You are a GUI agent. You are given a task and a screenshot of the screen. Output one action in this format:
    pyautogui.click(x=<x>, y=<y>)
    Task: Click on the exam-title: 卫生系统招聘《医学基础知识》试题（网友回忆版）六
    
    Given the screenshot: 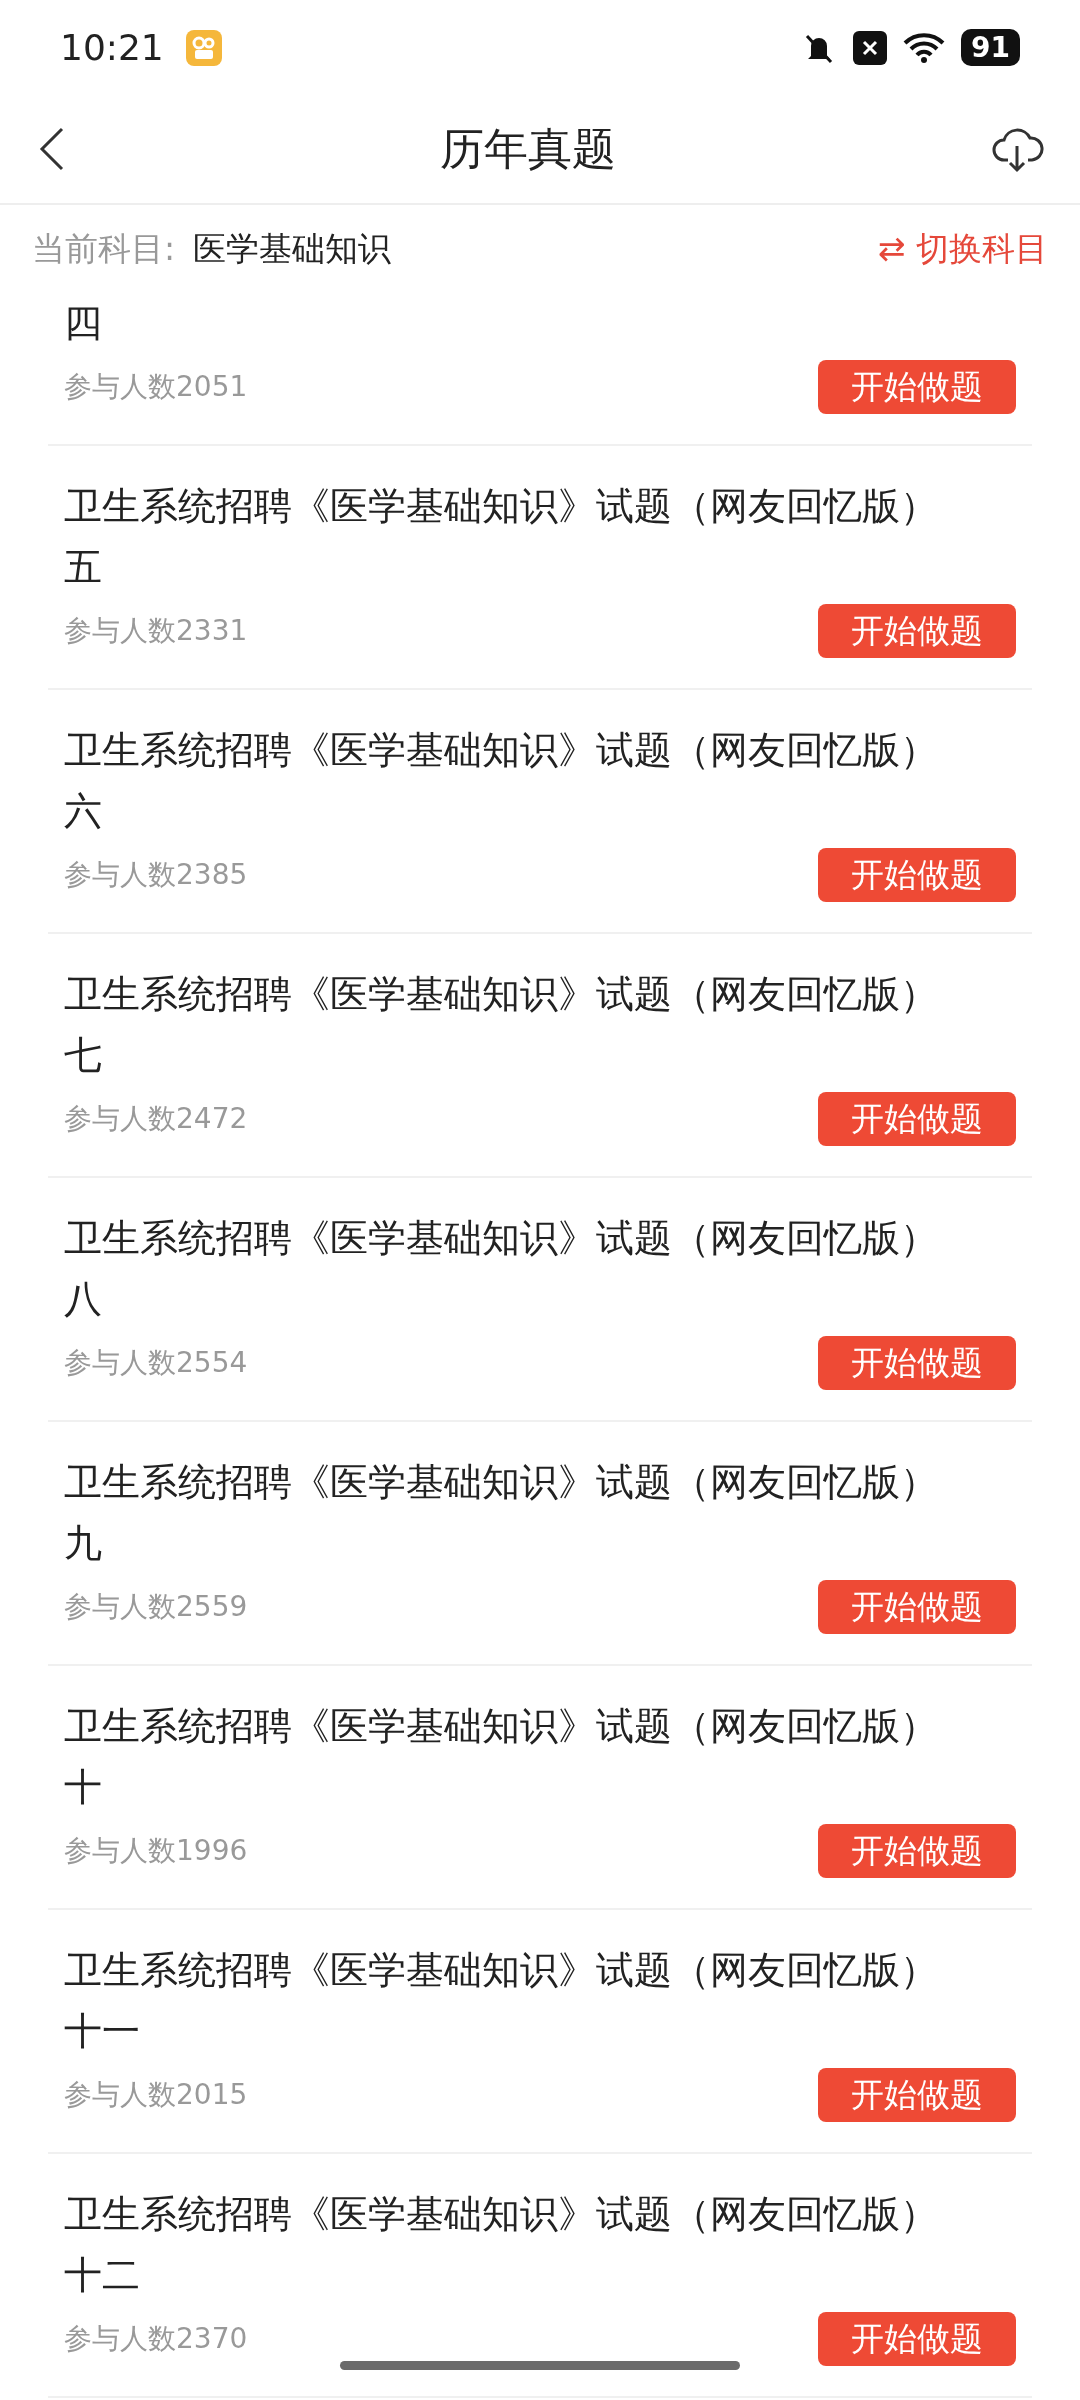 What is the action you would take?
    pyautogui.click(x=501, y=781)
    